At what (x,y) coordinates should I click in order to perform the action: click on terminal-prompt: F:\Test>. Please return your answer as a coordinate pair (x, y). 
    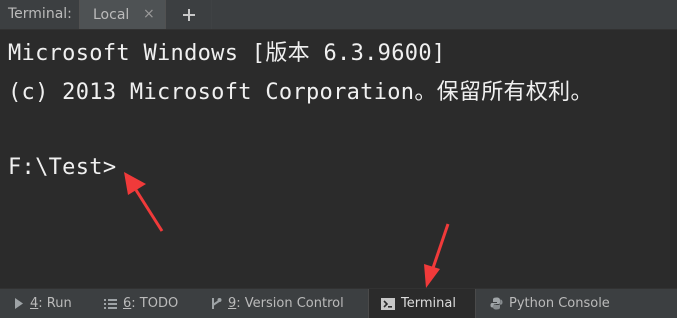
    Looking at the image, I should click on (62, 167).